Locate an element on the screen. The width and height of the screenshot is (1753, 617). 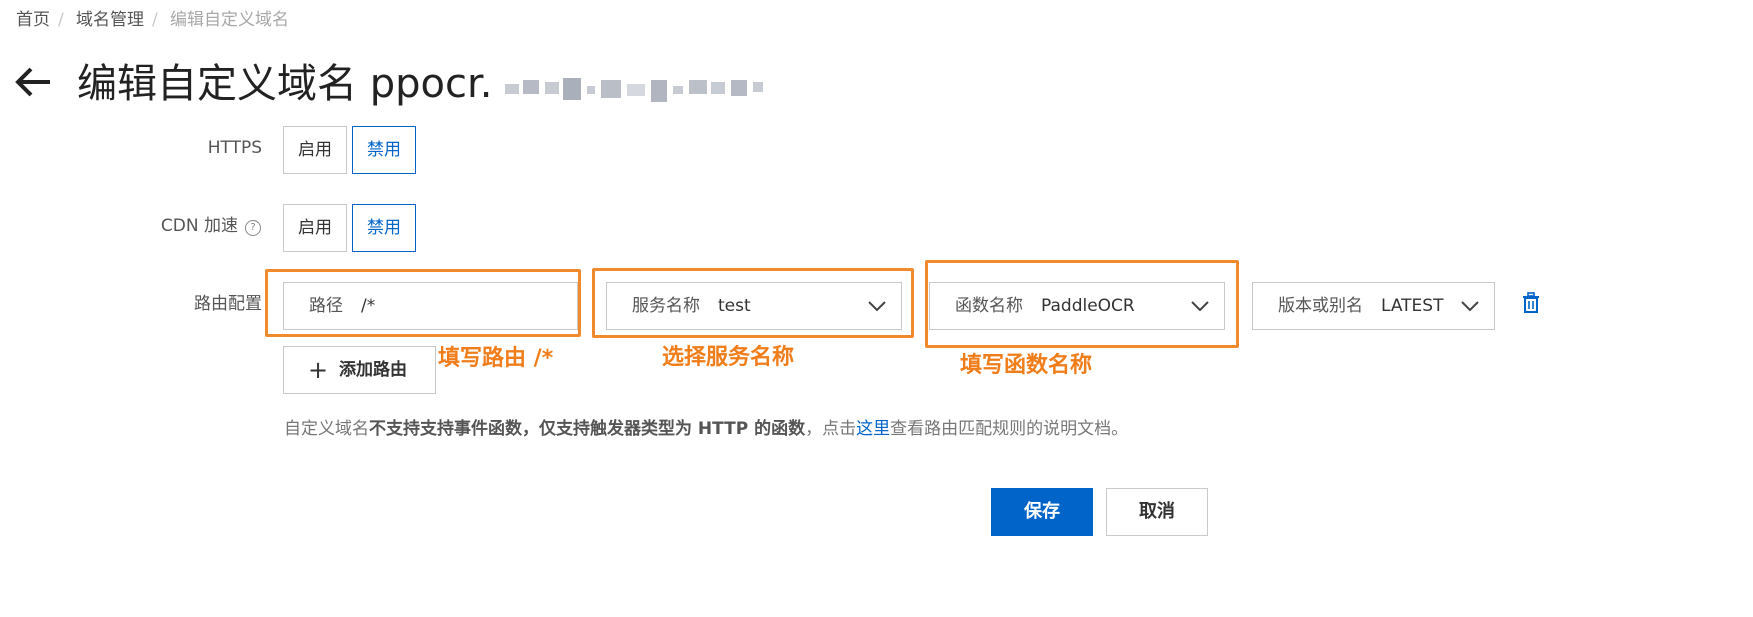
redacted-domain-mosaic is located at coordinates (642, 93).